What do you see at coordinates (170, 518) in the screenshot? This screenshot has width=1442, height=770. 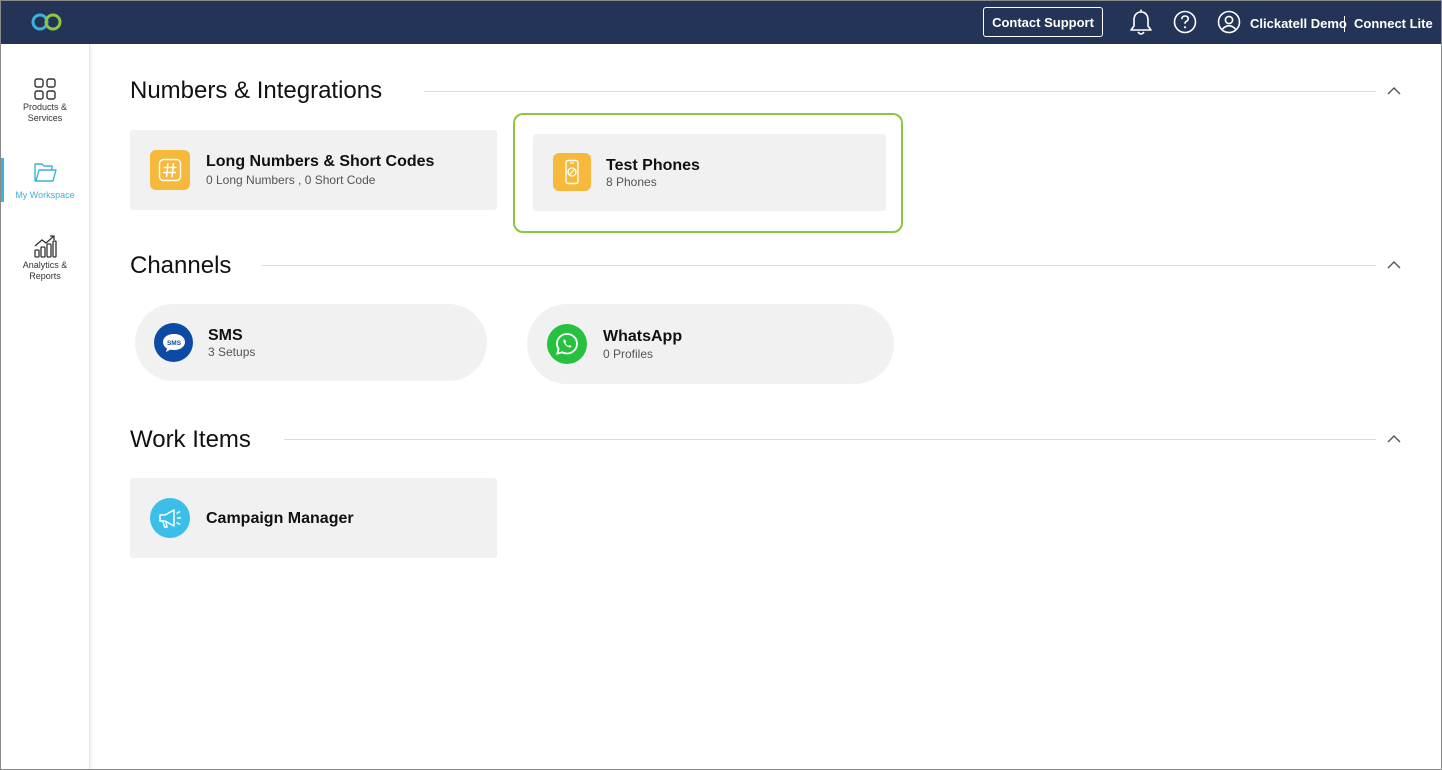 I see `megaphone-icon` at bounding box center [170, 518].